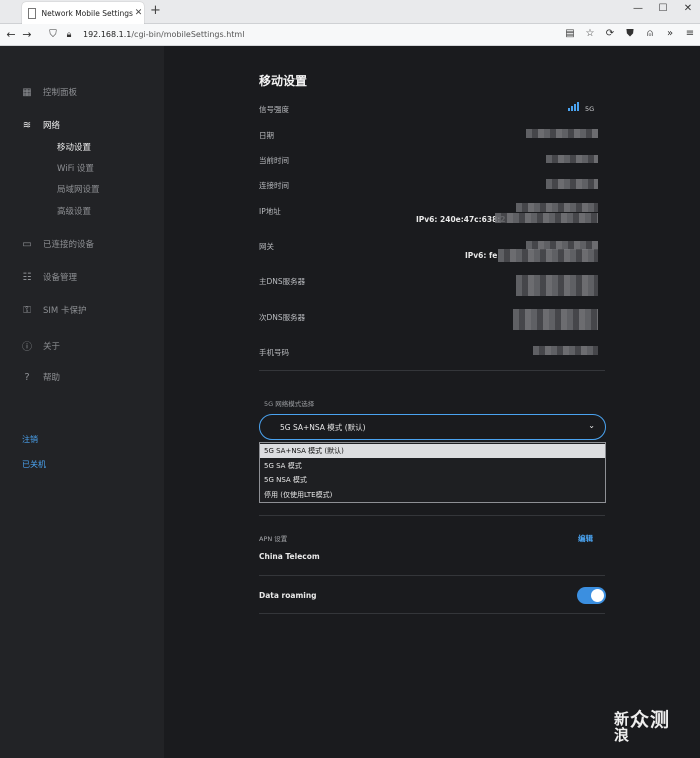 This screenshot has height=758, width=700. I want to click on mode-option: 5G SA 模式, so click(432, 466).